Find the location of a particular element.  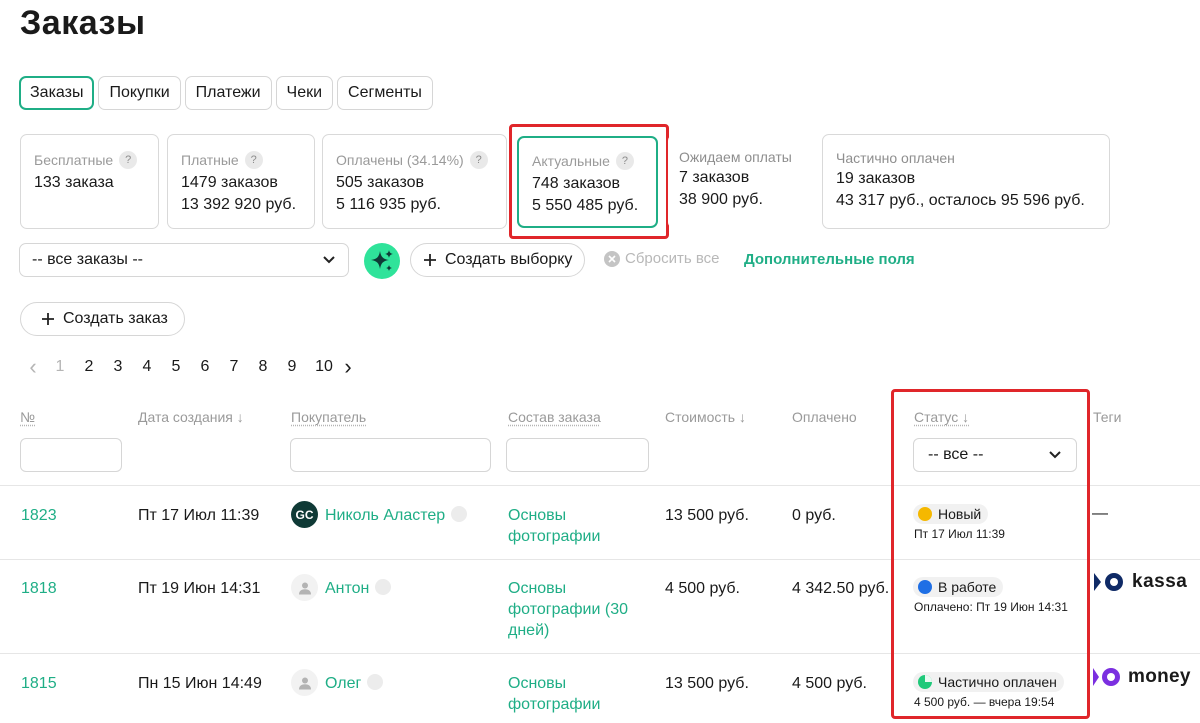

tag-label: money is located at coordinates (1159, 676).